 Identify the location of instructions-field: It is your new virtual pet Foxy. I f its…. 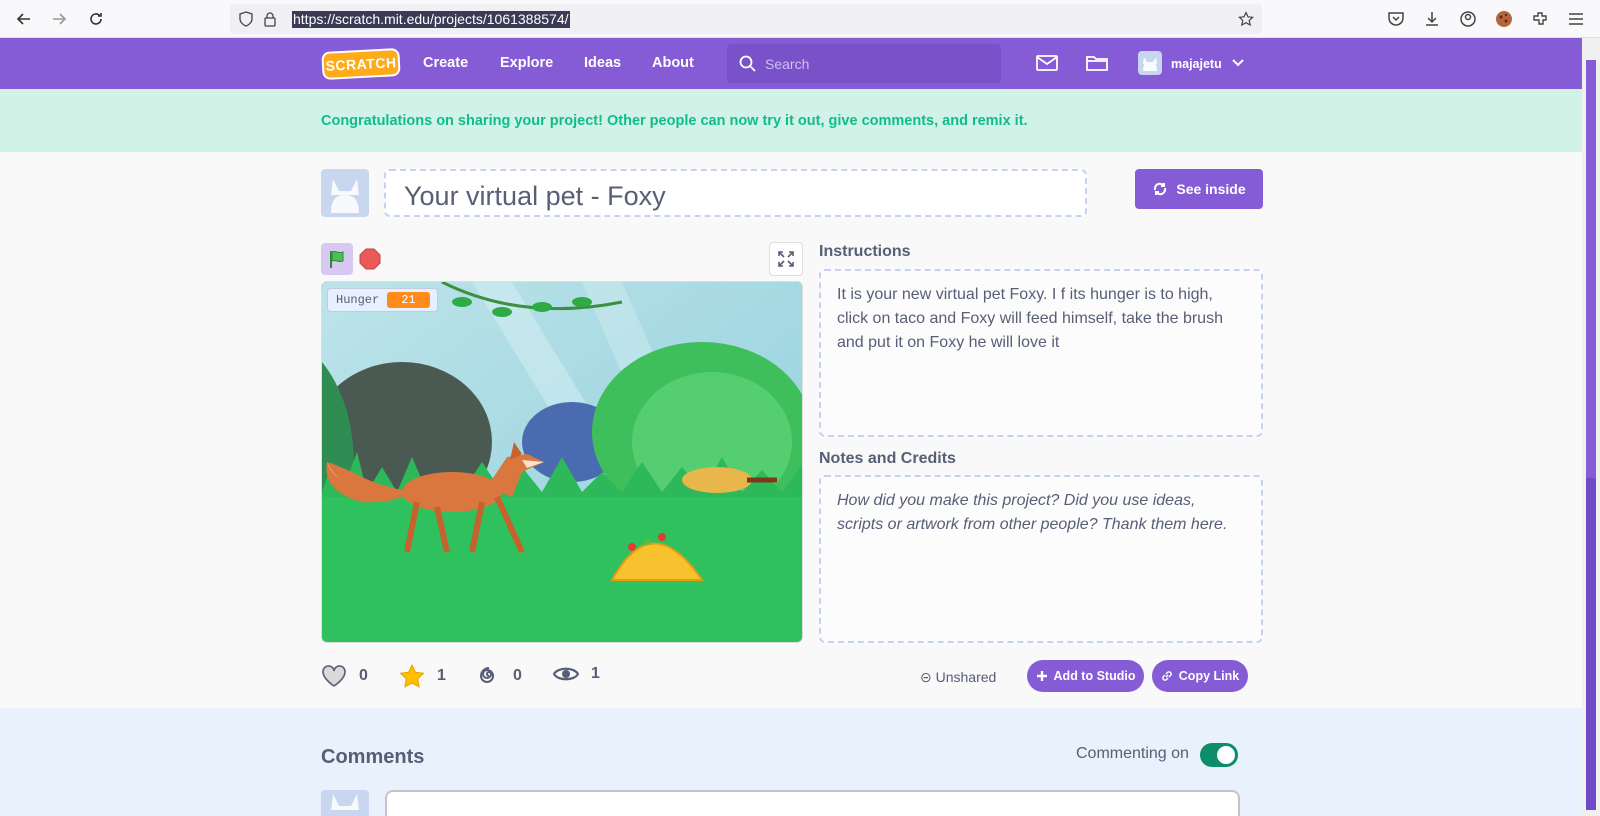
(1041, 353).